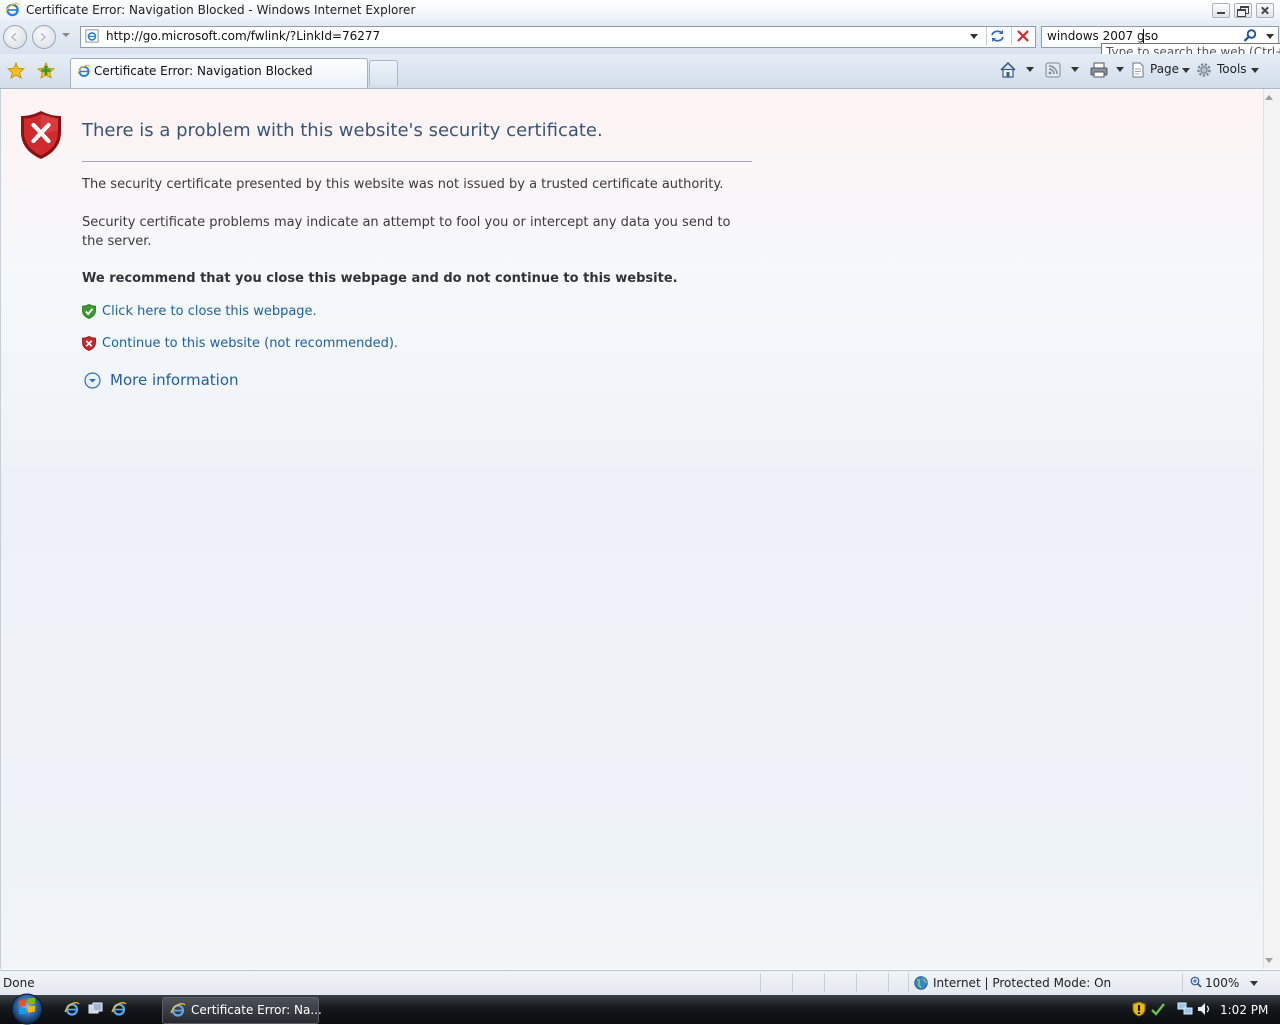 This screenshot has height=1025, width=1280. Describe the element at coordinates (1204, 1009) in the screenshot. I see `volume-icon` at that location.